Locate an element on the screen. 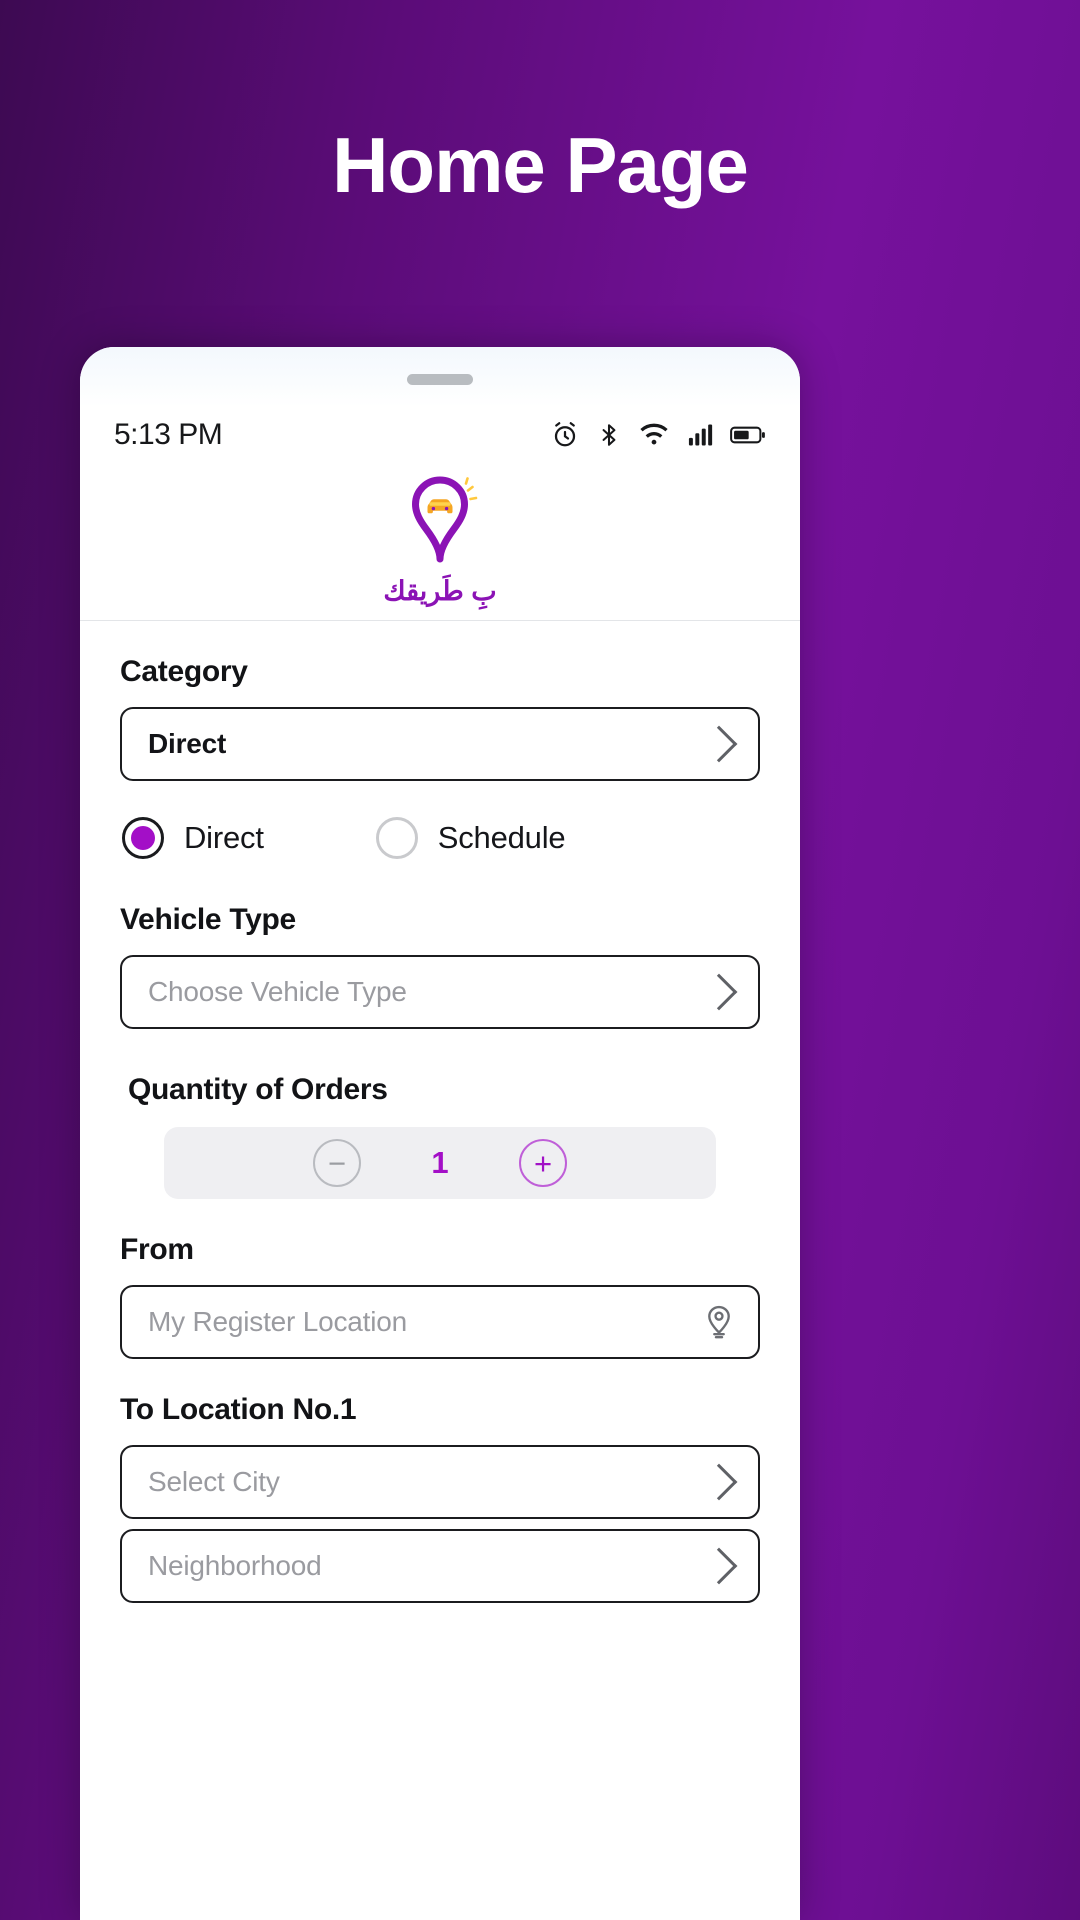 This screenshot has width=1080, height=1920. vehicle-type-label: Vehicle Type is located at coordinates (208, 919).